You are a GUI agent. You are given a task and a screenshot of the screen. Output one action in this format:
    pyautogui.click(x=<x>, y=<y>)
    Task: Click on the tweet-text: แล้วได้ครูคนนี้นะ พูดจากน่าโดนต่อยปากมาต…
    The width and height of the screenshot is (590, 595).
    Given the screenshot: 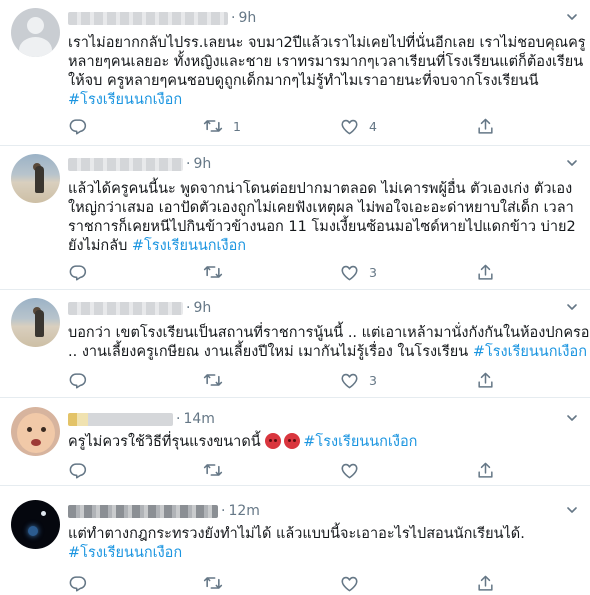 What is the action you would take?
    pyautogui.click(x=323, y=218)
    